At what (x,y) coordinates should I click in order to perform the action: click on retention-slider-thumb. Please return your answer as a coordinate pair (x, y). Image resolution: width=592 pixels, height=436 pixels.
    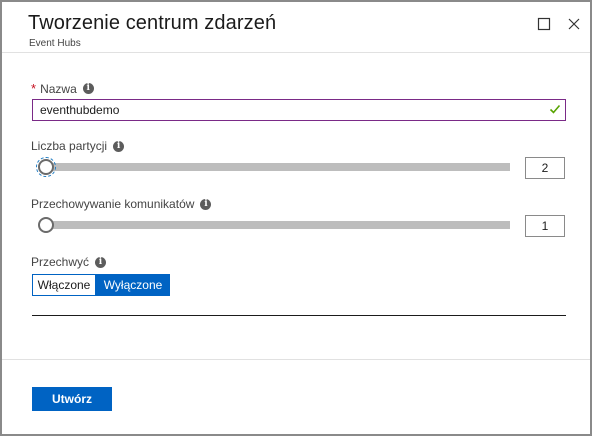
    Looking at the image, I should click on (46, 225).